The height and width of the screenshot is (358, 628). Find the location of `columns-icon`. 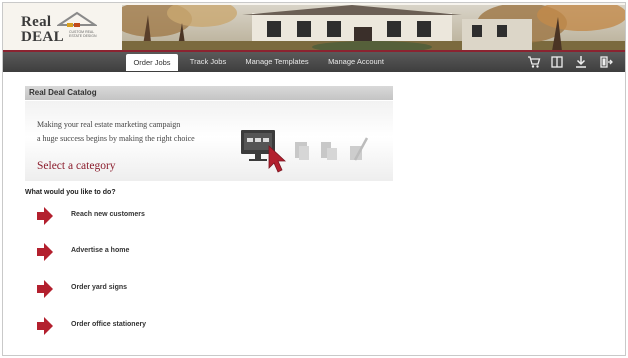

columns-icon is located at coordinates (557, 62).